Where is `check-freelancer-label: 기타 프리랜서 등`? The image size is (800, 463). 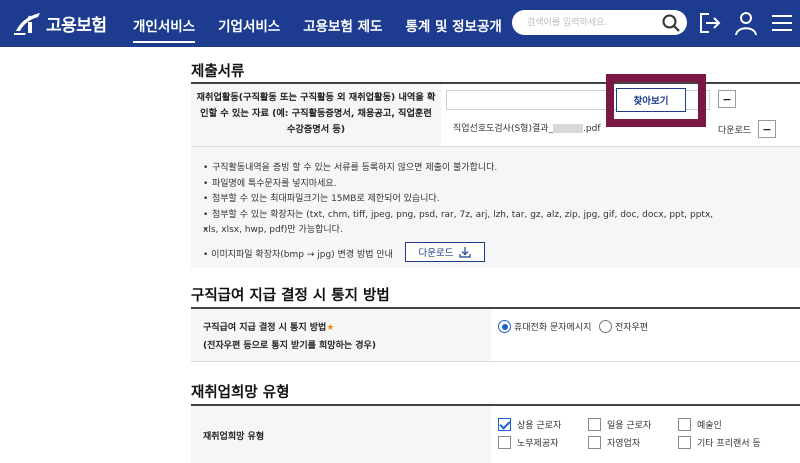 check-freelancer-label: 기타 프리랜서 등 is located at coordinates (729, 444).